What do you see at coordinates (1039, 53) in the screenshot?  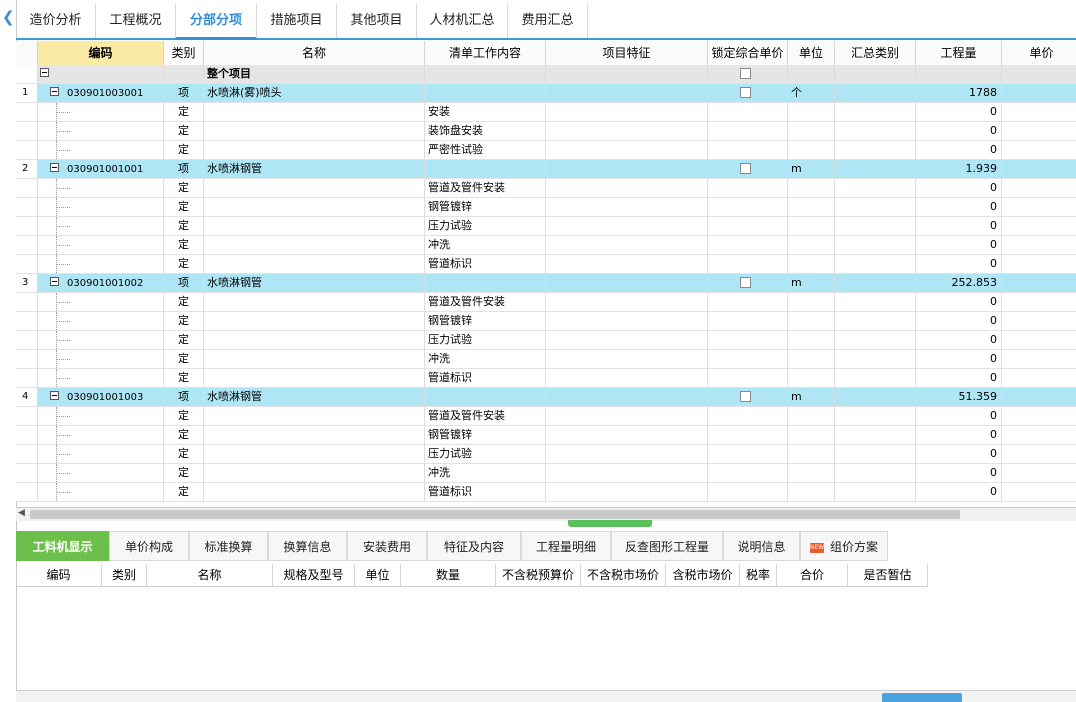 I see `column-header-9: 单价` at bounding box center [1039, 53].